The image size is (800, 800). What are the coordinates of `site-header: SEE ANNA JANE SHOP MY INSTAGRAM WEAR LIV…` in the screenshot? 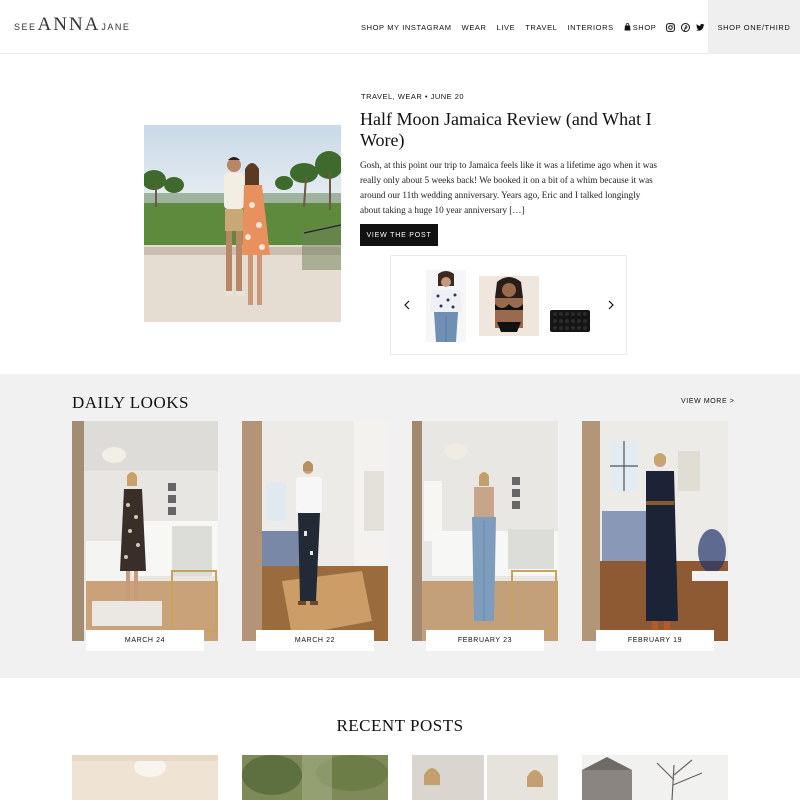 It's located at (400, 27).